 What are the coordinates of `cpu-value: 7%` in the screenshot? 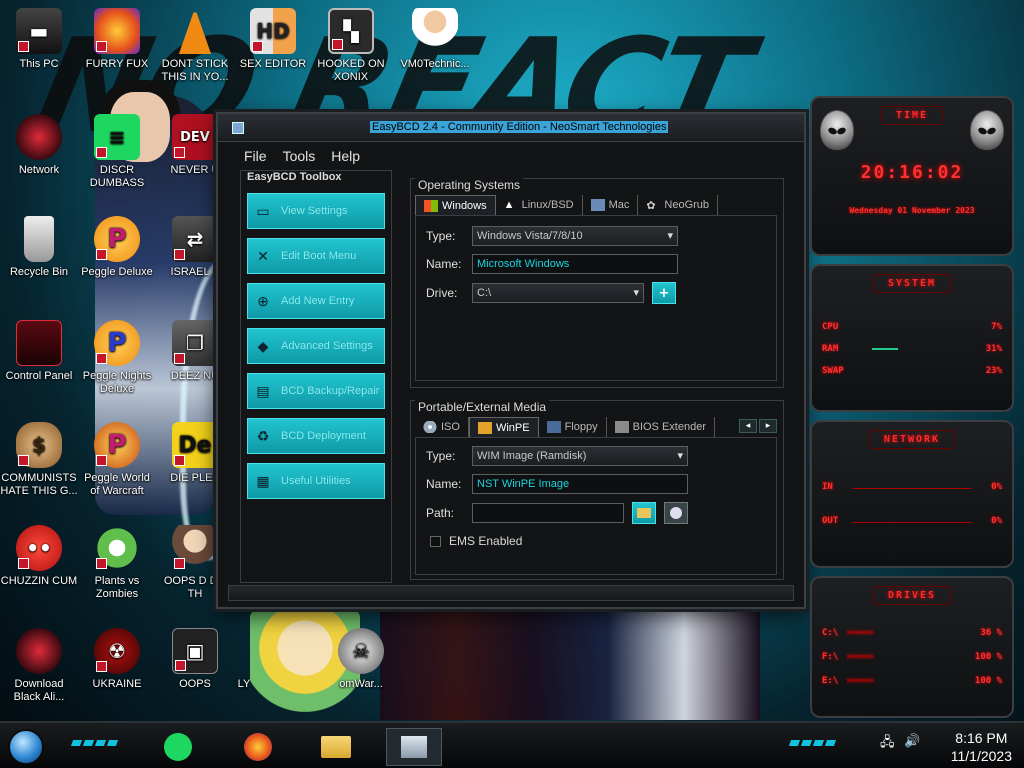 It's located at (996, 327).